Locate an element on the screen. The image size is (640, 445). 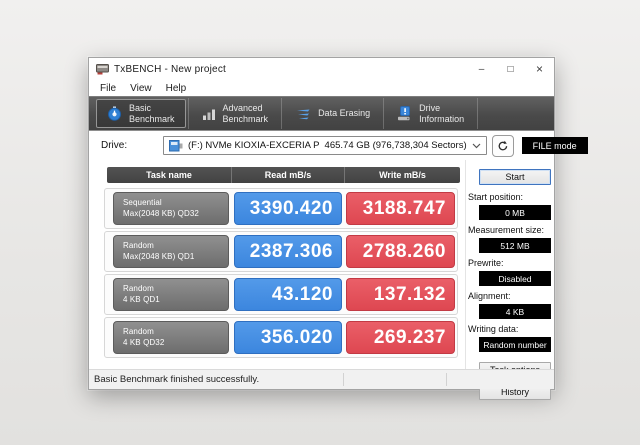
status-bar: Basic Benchmark finished successfully. is located at coordinates (321, 379).